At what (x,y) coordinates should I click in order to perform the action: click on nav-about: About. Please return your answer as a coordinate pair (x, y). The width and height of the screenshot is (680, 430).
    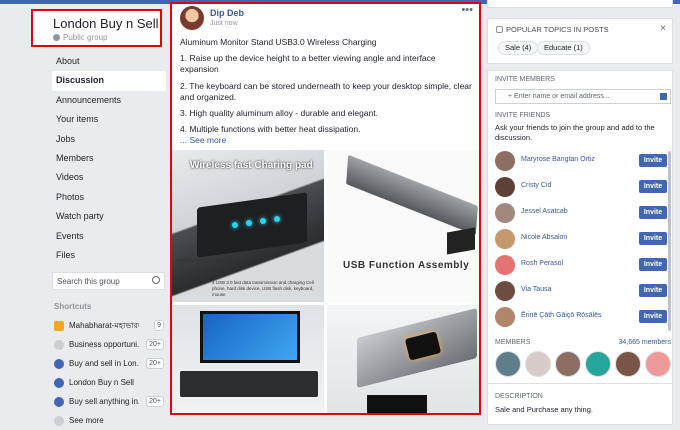
    Looking at the image, I should click on (109, 61).